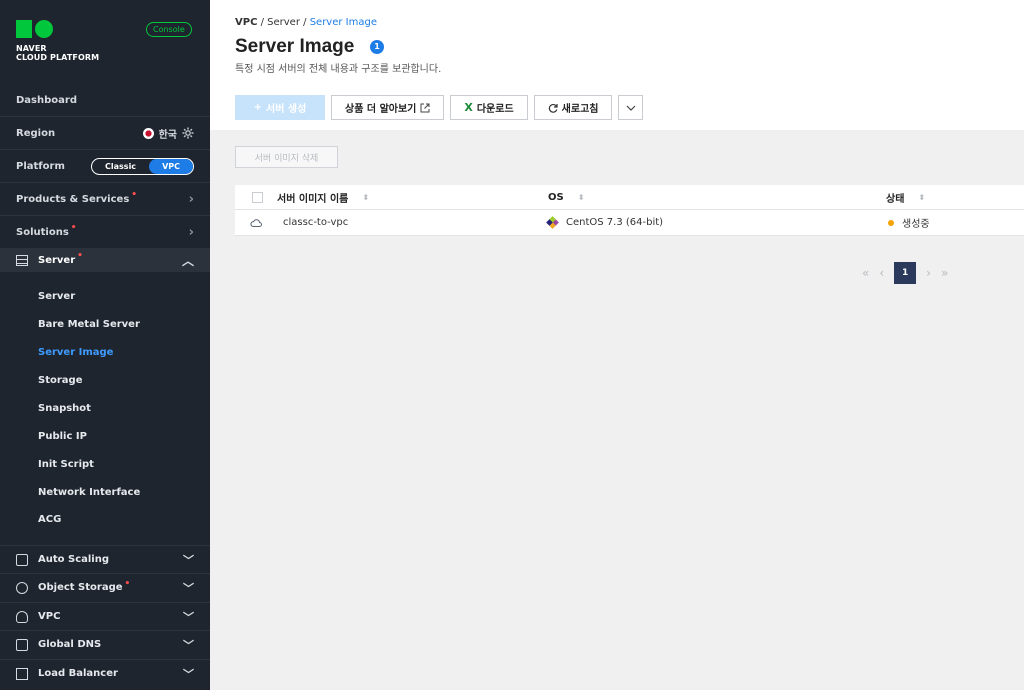 This screenshot has height=690, width=1024. What do you see at coordinates (425, 107) in the screenshot?
I see `external-link-icon` at bounding box center [425, 107].